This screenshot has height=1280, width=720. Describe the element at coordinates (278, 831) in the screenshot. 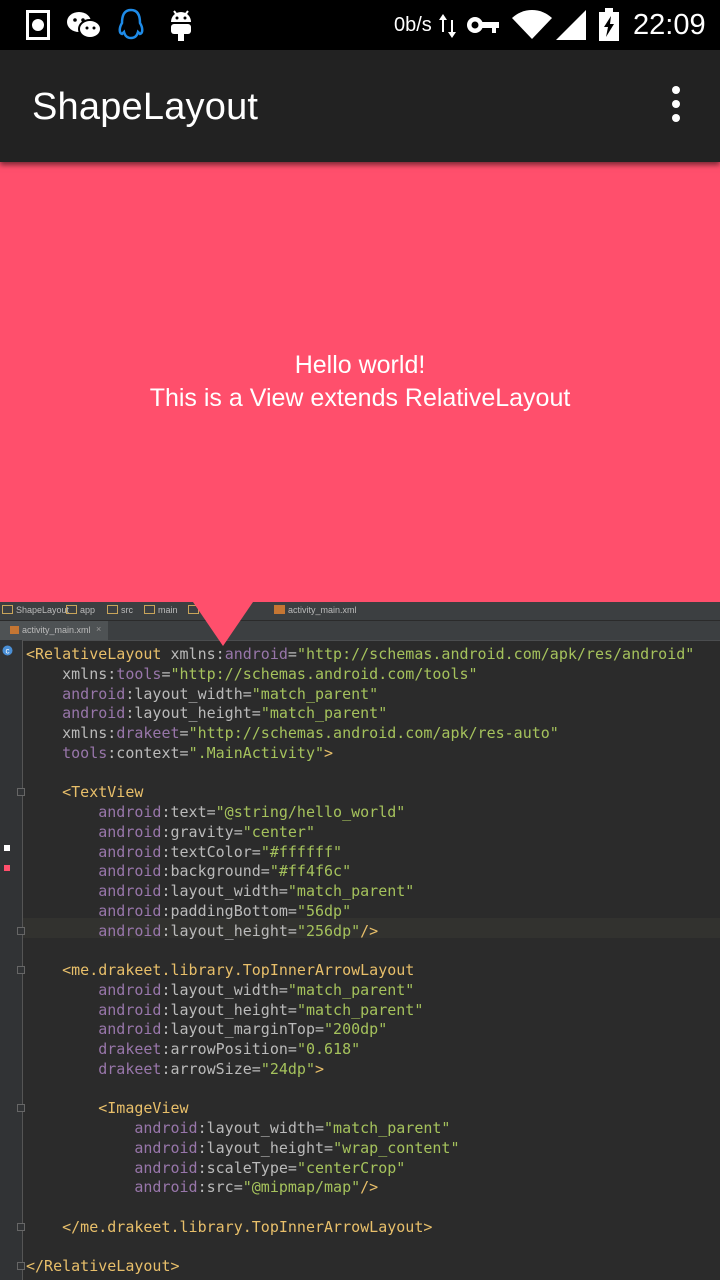

I see `code-token: "center"` at that location.